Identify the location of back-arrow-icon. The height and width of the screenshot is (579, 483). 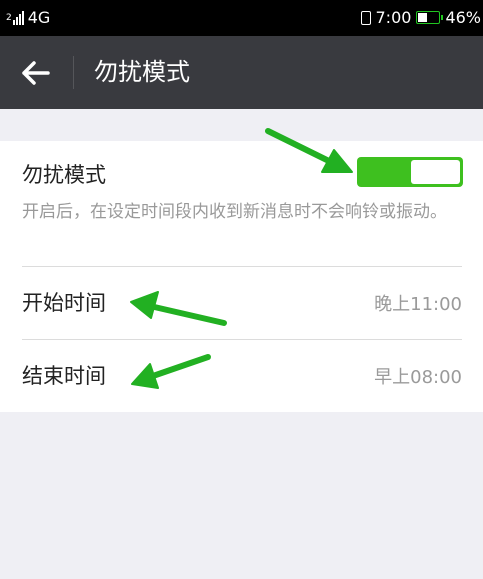
(36, 73).